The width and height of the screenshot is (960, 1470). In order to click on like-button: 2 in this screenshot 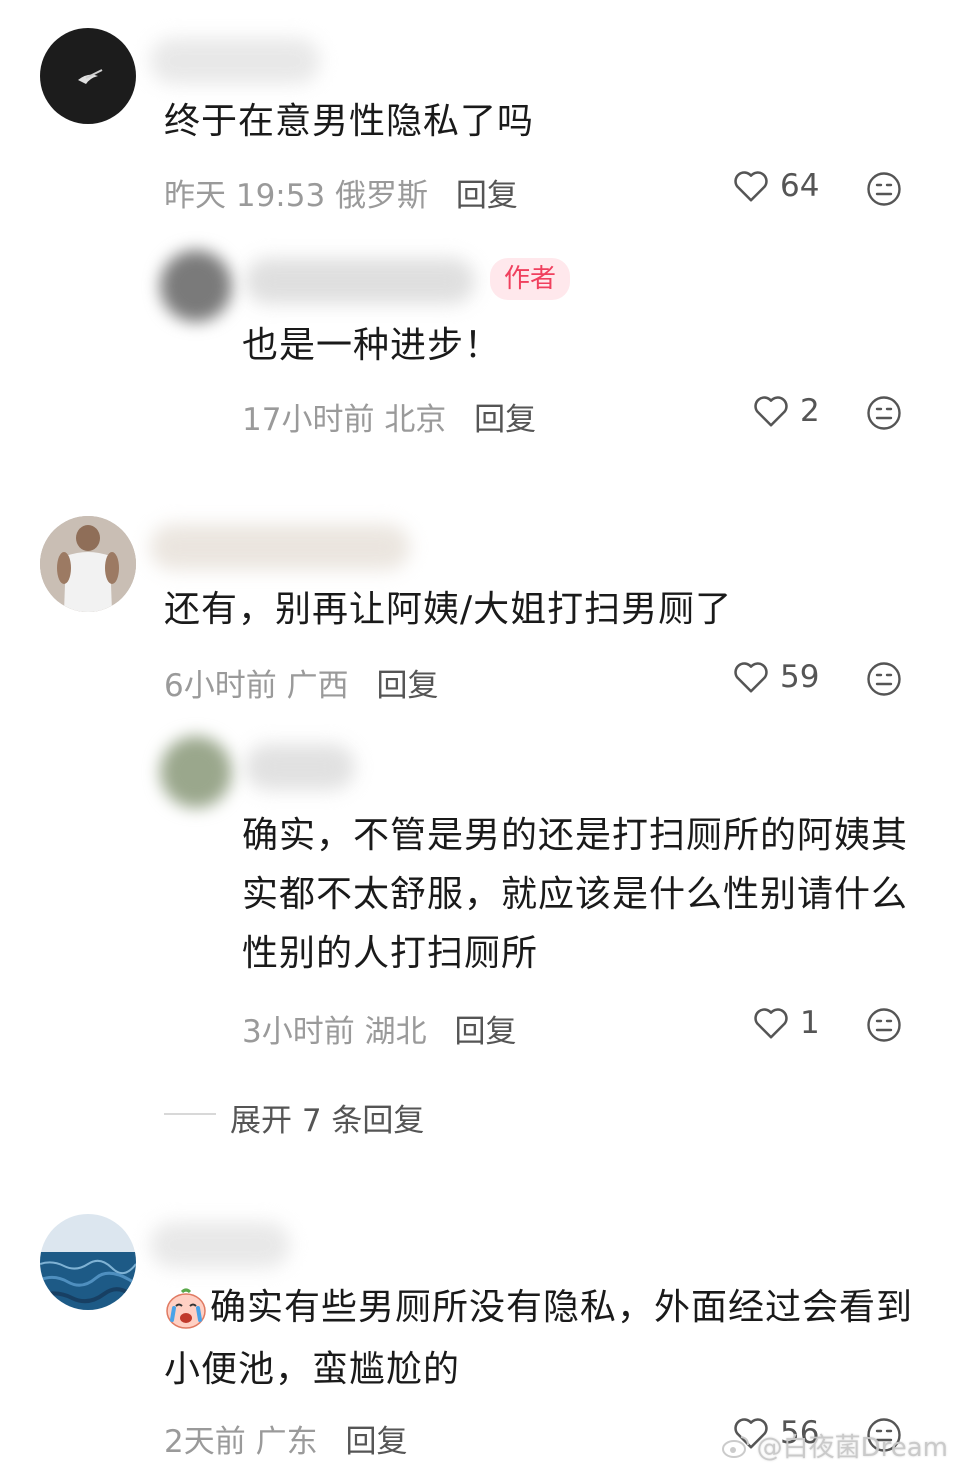, I will do `click(786, 411)`.